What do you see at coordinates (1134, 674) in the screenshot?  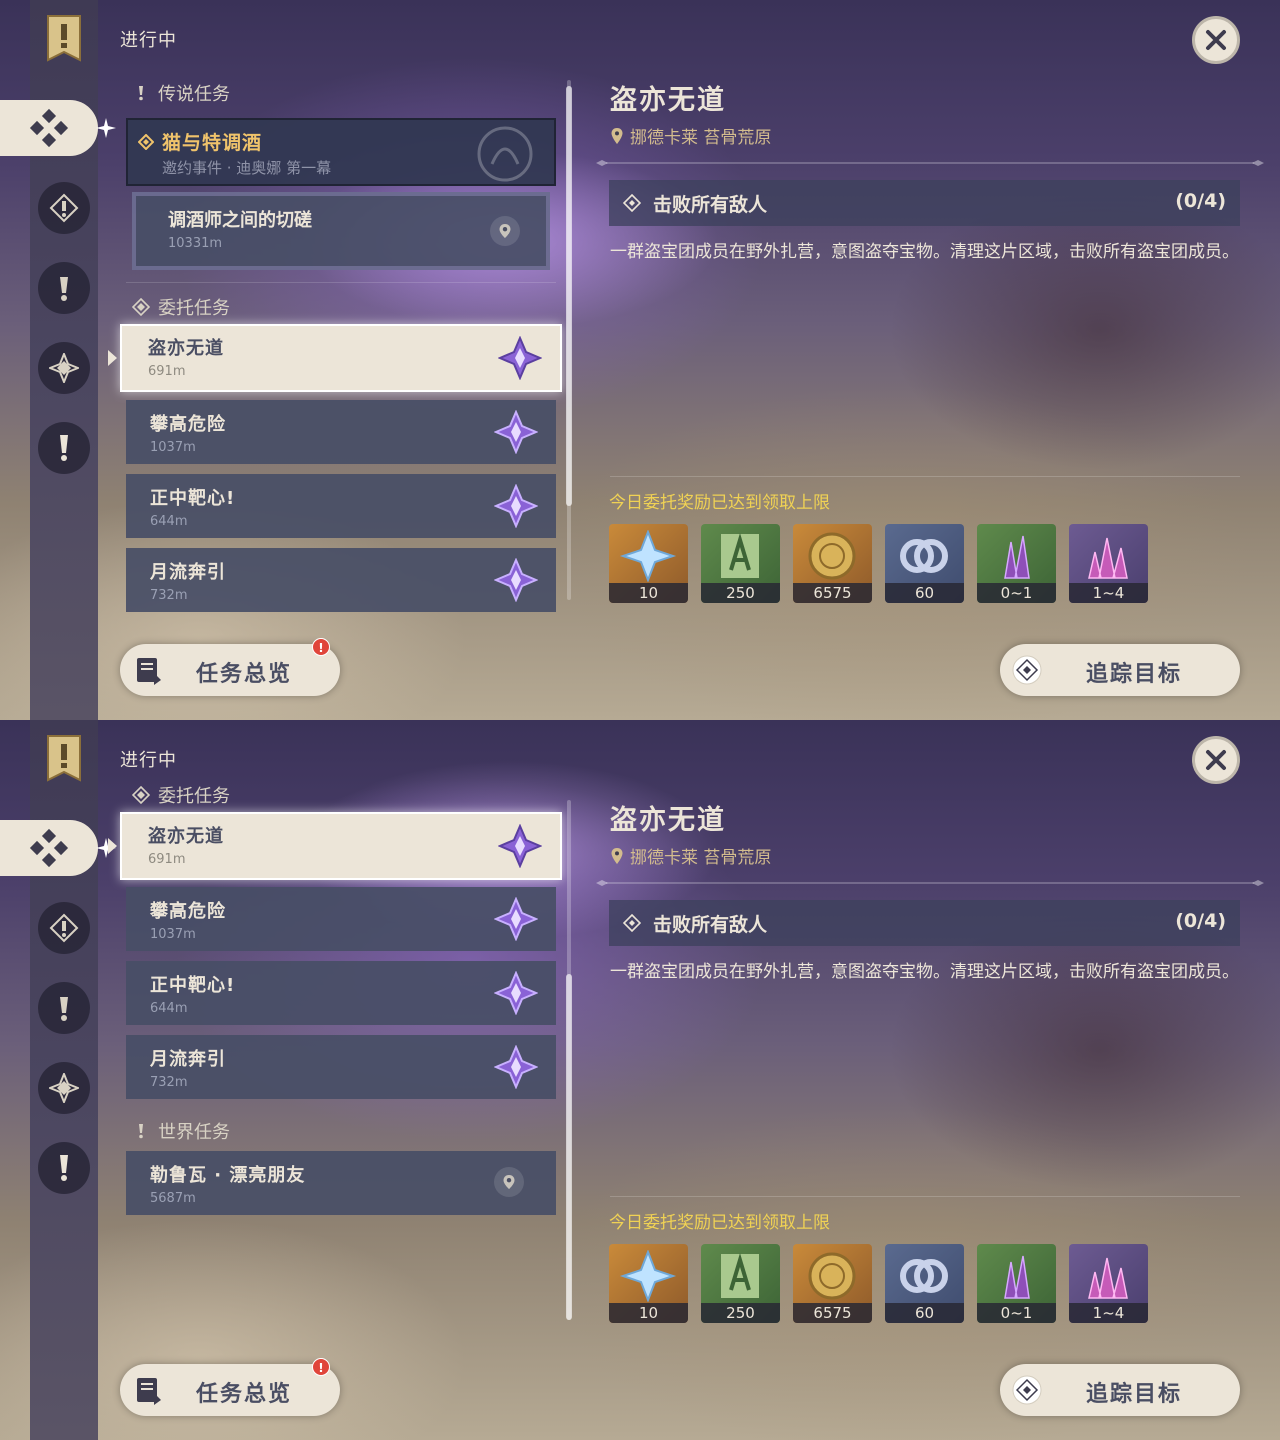 I see `track-target-label: 追踪目标` at bounding box center [1134, 674].